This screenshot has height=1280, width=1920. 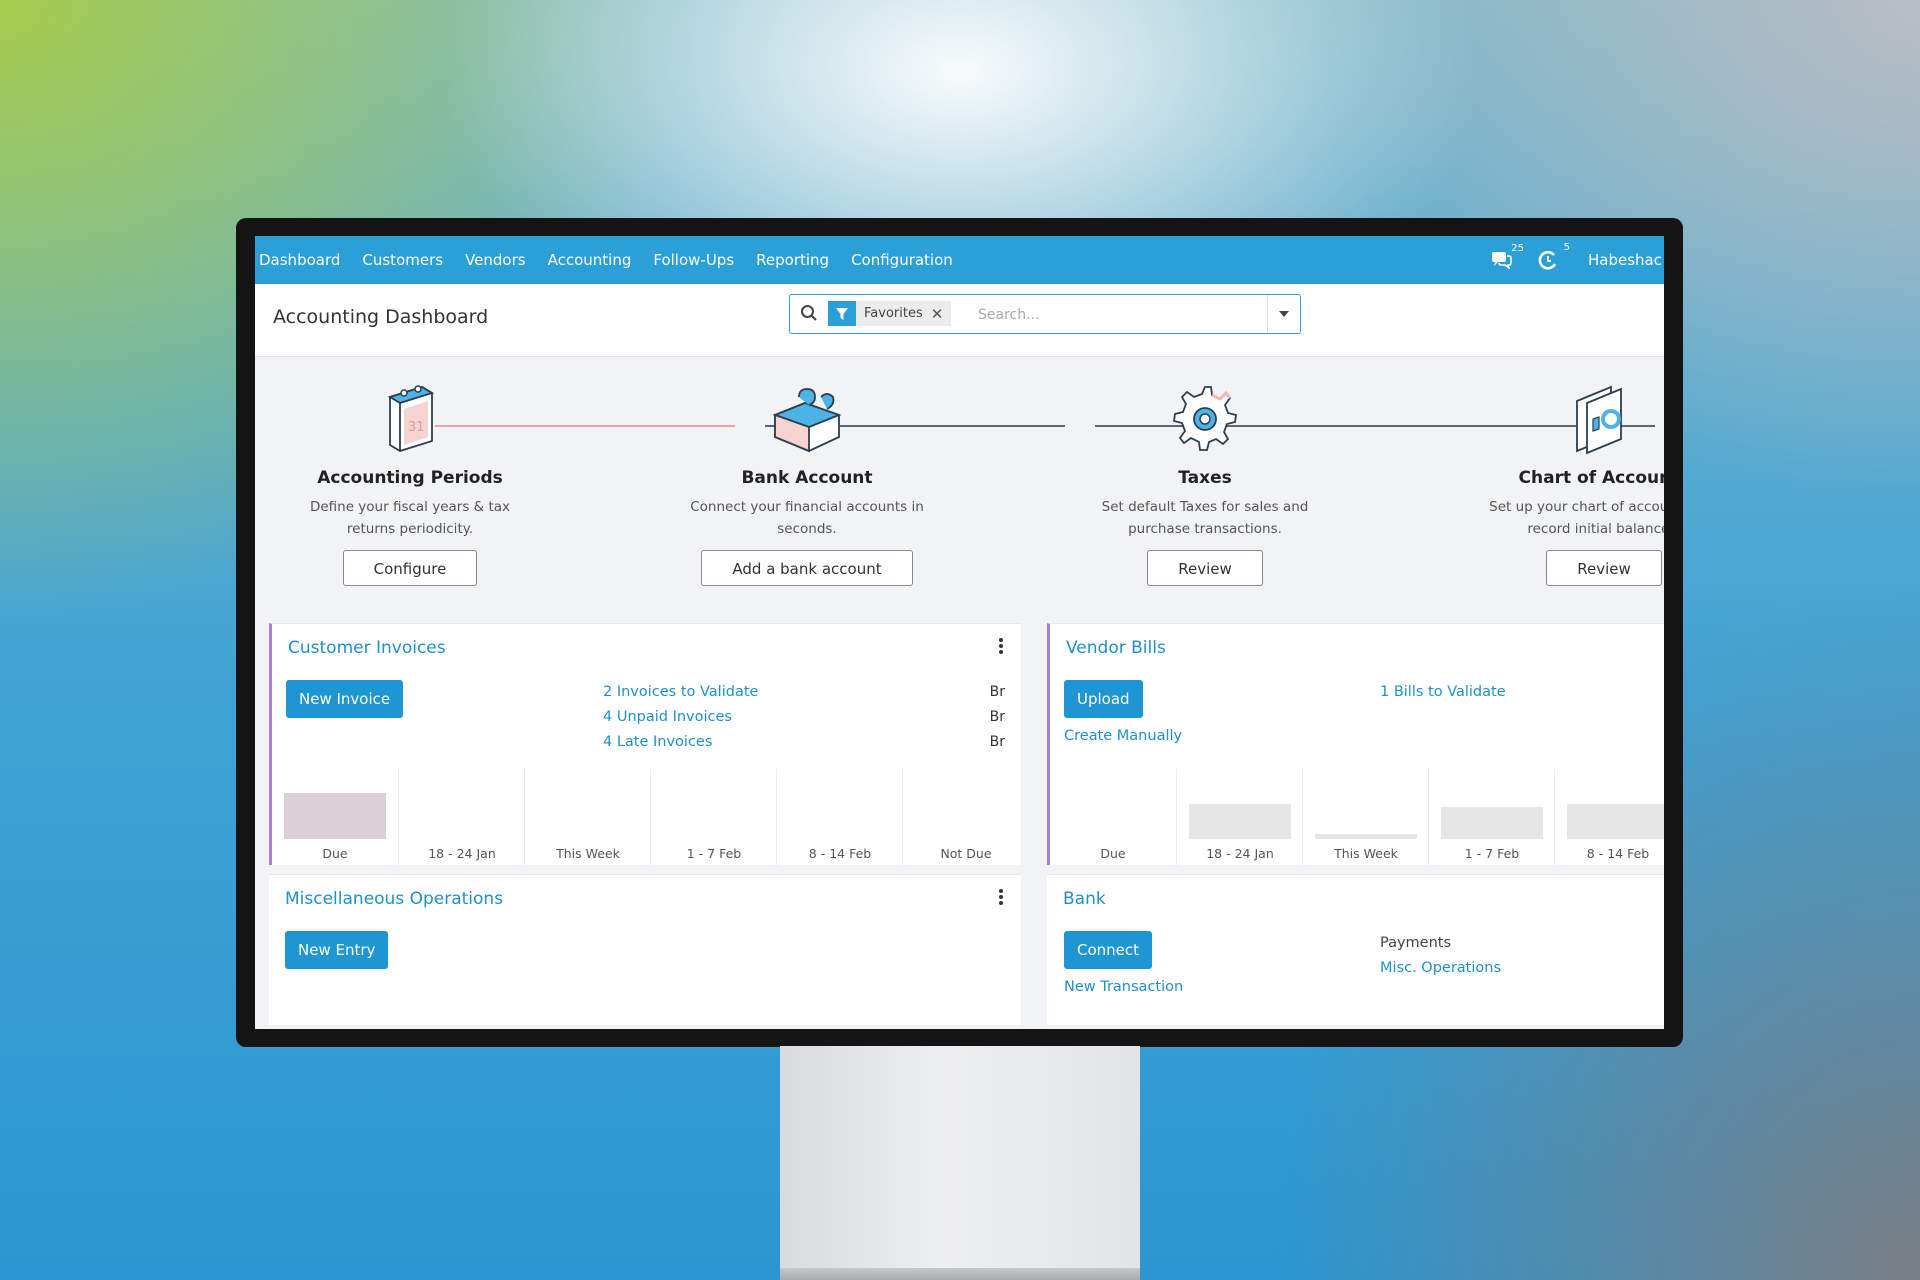 I want to click on graph-column: This Week, so click(x=587, y=817).